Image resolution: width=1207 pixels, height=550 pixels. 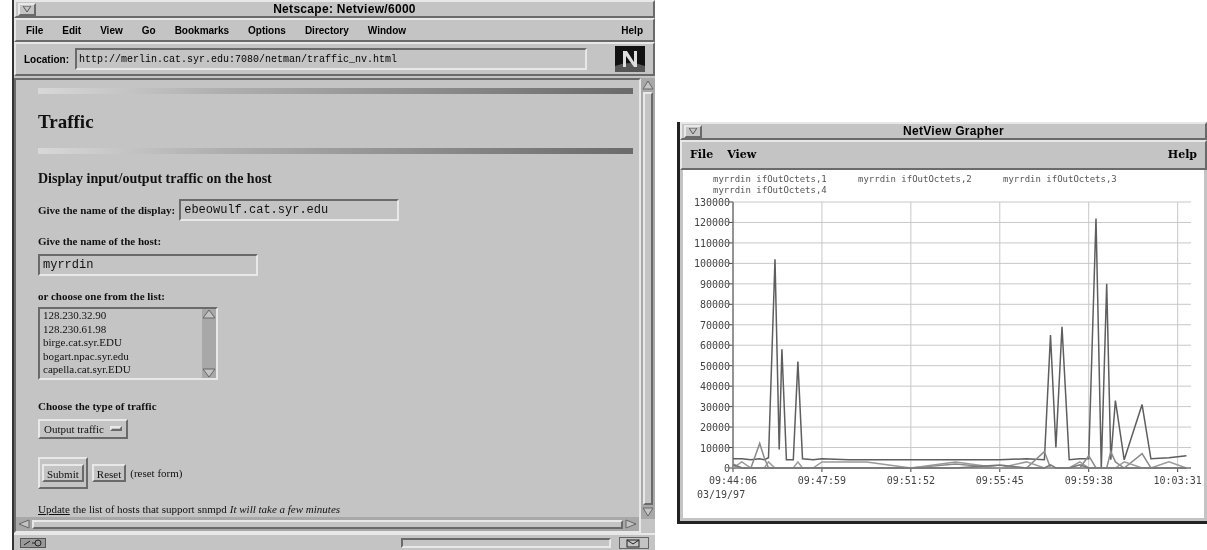 What do you see at coordinates (721, 494) in the screenshot?
I see `date-label: 03/19/97` at bounding box center [721, 494].